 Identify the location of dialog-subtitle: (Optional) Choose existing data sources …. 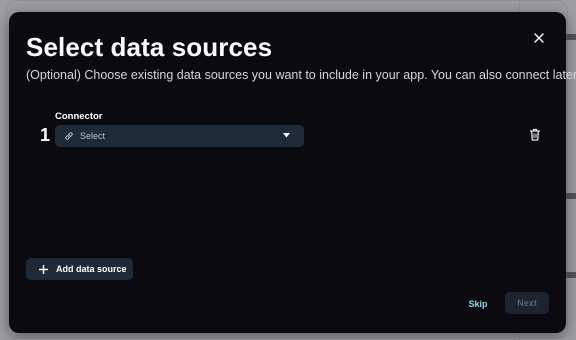
(301, 75).